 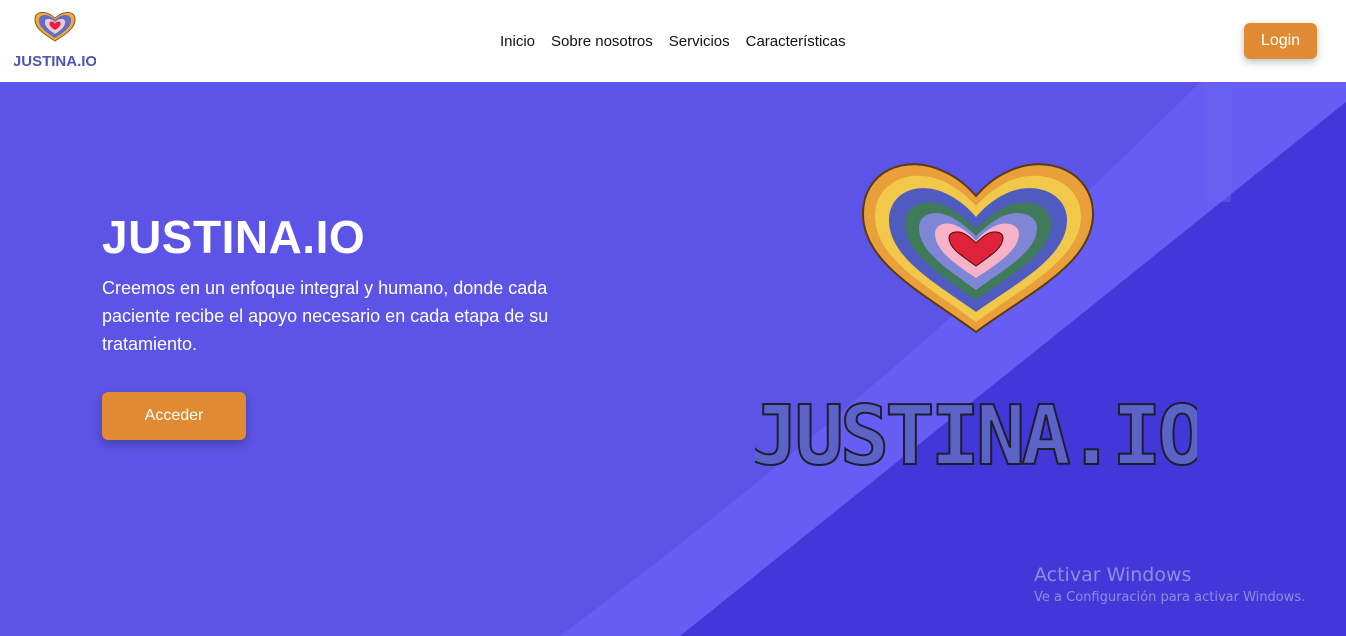 What do you see at coordinates (1113, 575) in the screenshot?
I see `watermark-title: Activar Windows` at bounding box center [1113, 575].